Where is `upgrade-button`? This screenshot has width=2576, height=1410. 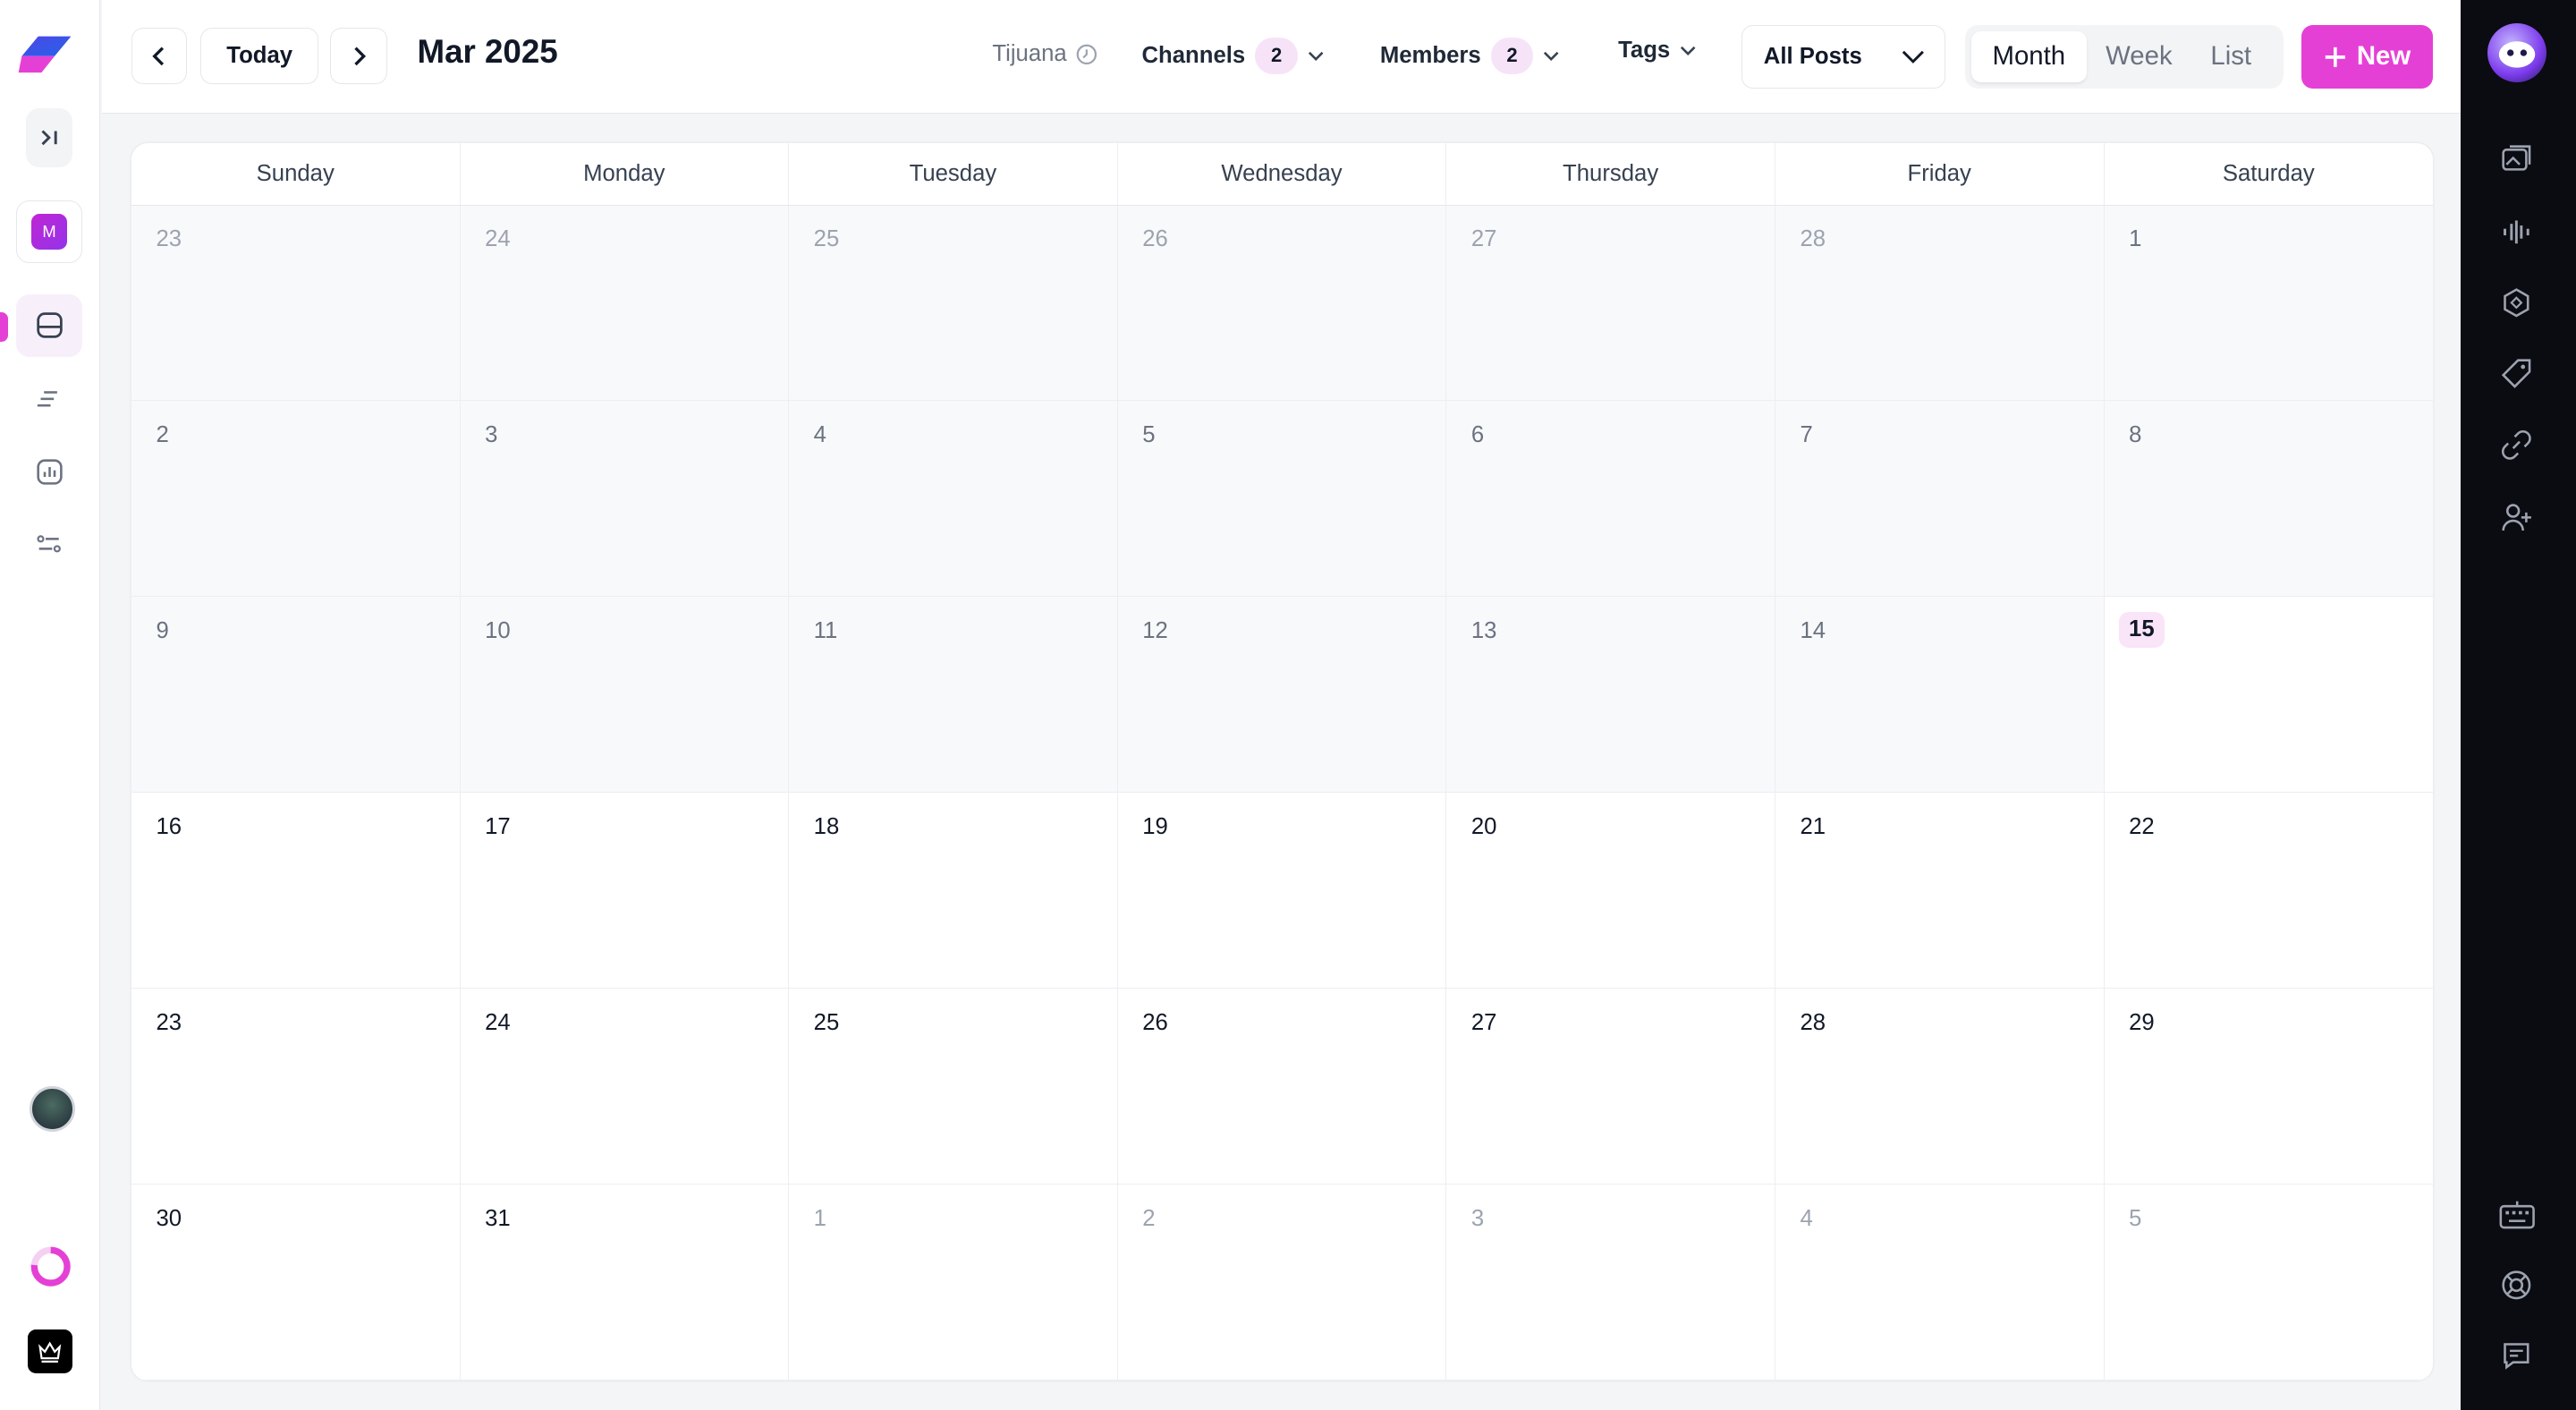 upgrade-button is located at coordinates (50, 1352).